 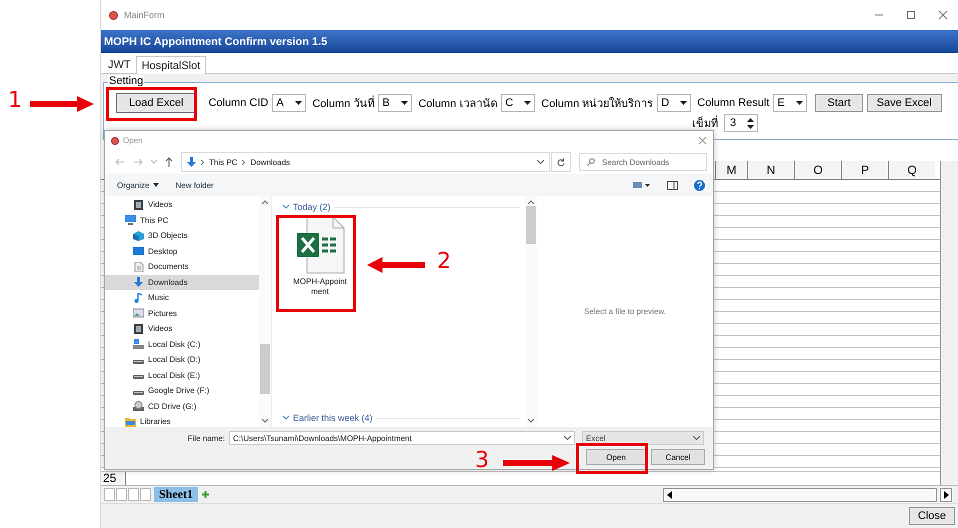 I want to click on column-header: Q, so click(x=911, y=170).